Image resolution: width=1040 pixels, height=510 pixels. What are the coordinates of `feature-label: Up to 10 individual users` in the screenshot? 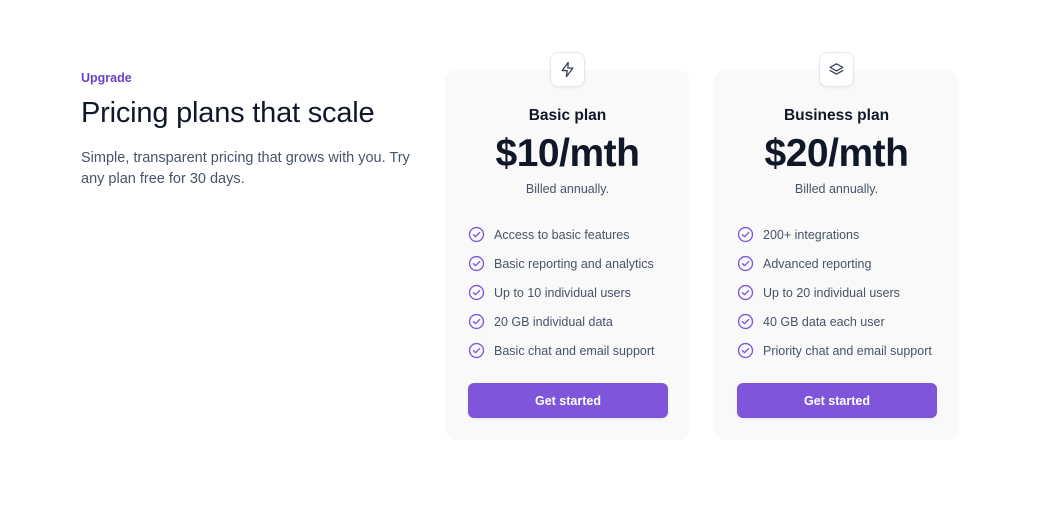 It's located at (562, 292).